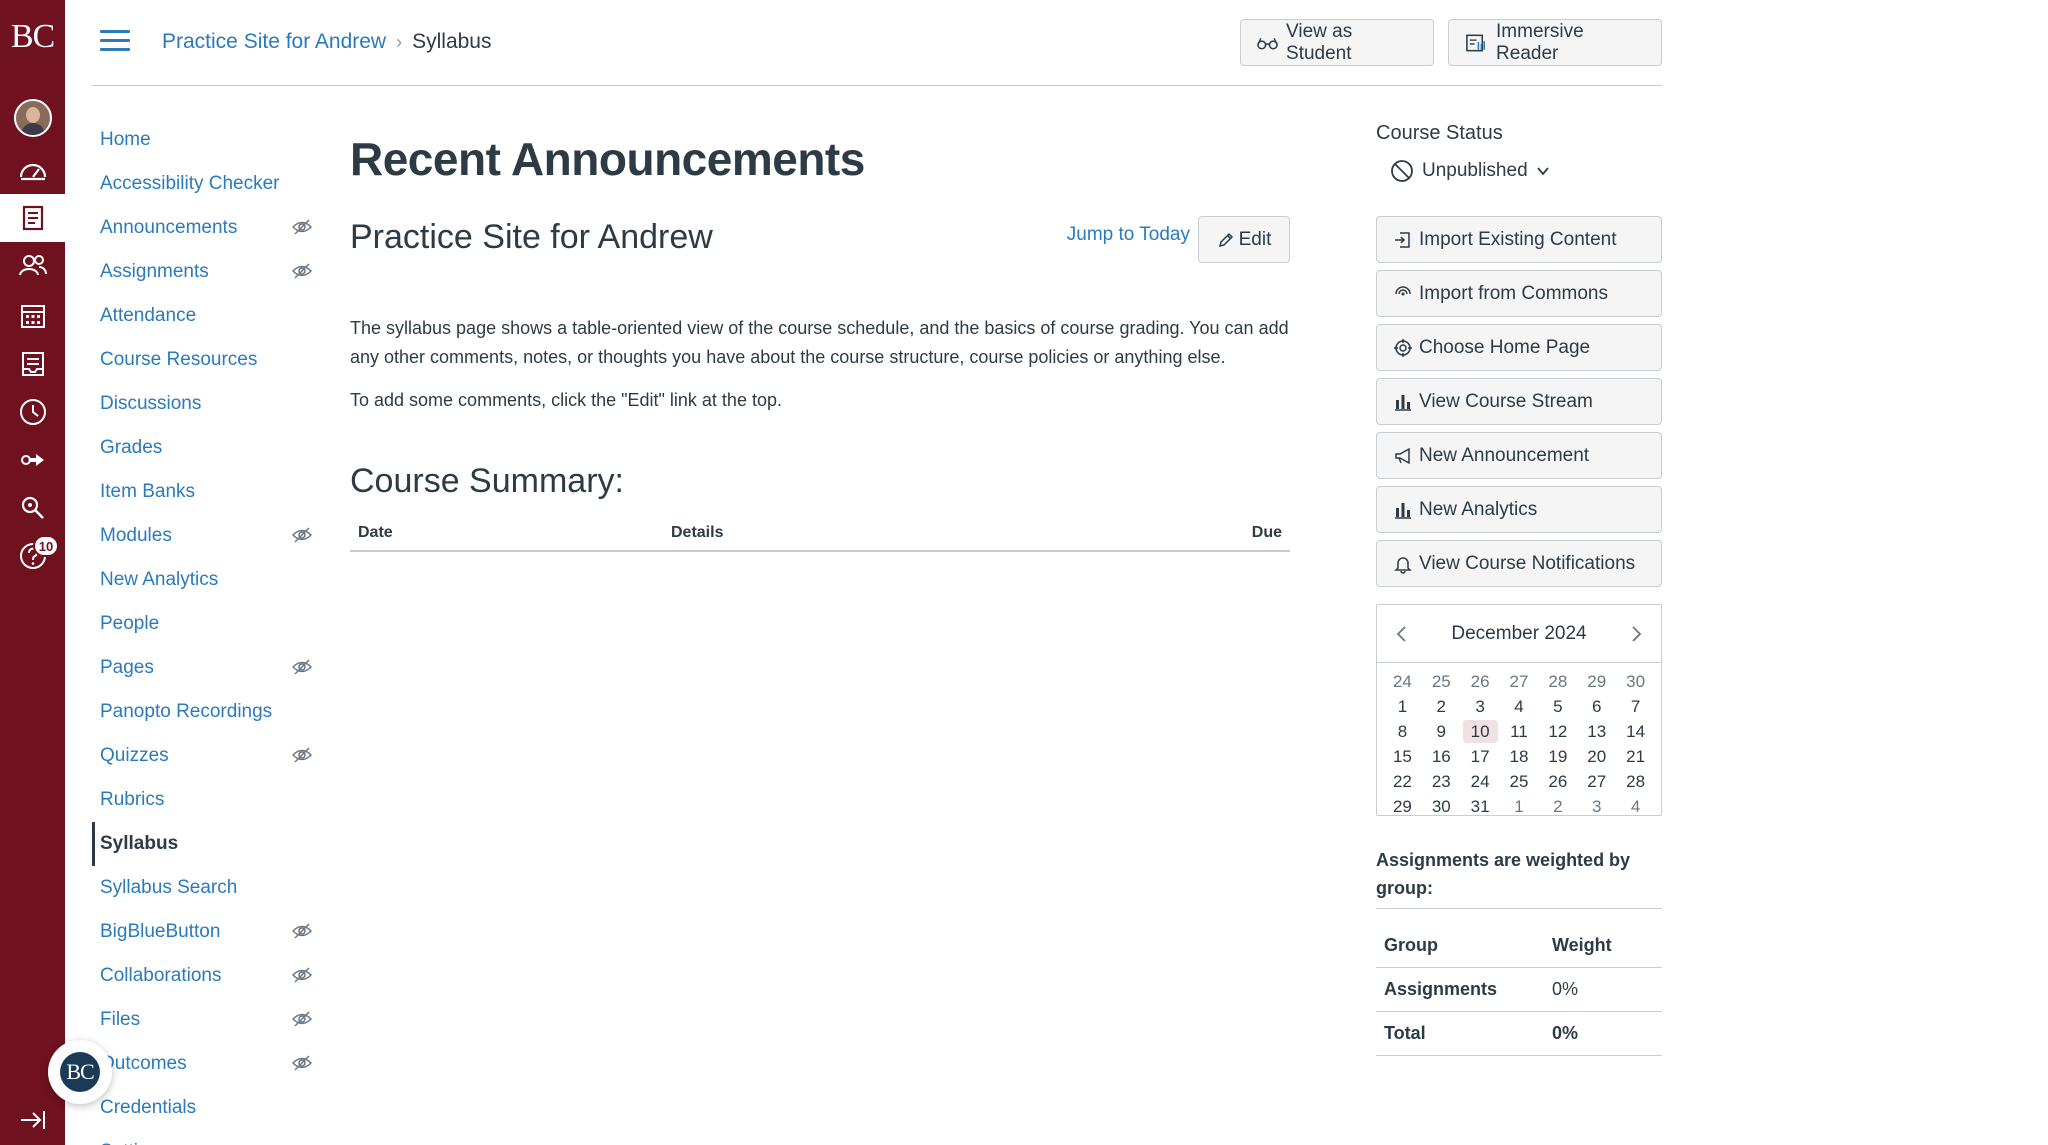 The width and height of the screenshot is (2048, 1145). Describe the element at coordinates (1519, 347) in the screenshot. I see `choose-home-page-button: Choose Home Page` at that location.